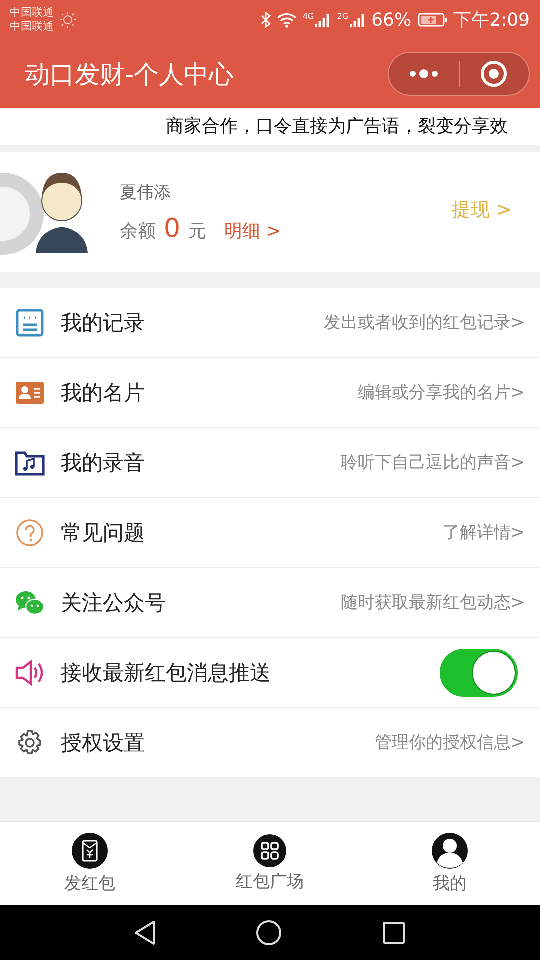 This screenshot has width=540, height=960. Describe the element at coordinates (450, 851) in the screenshot. I see `user-icon` at that location.